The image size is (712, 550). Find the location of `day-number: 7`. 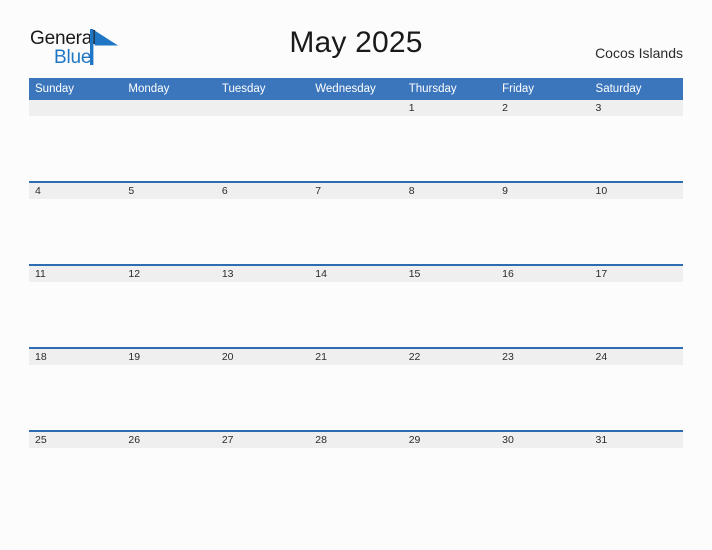

day-number: 7 is located at coordinates (356, 191).